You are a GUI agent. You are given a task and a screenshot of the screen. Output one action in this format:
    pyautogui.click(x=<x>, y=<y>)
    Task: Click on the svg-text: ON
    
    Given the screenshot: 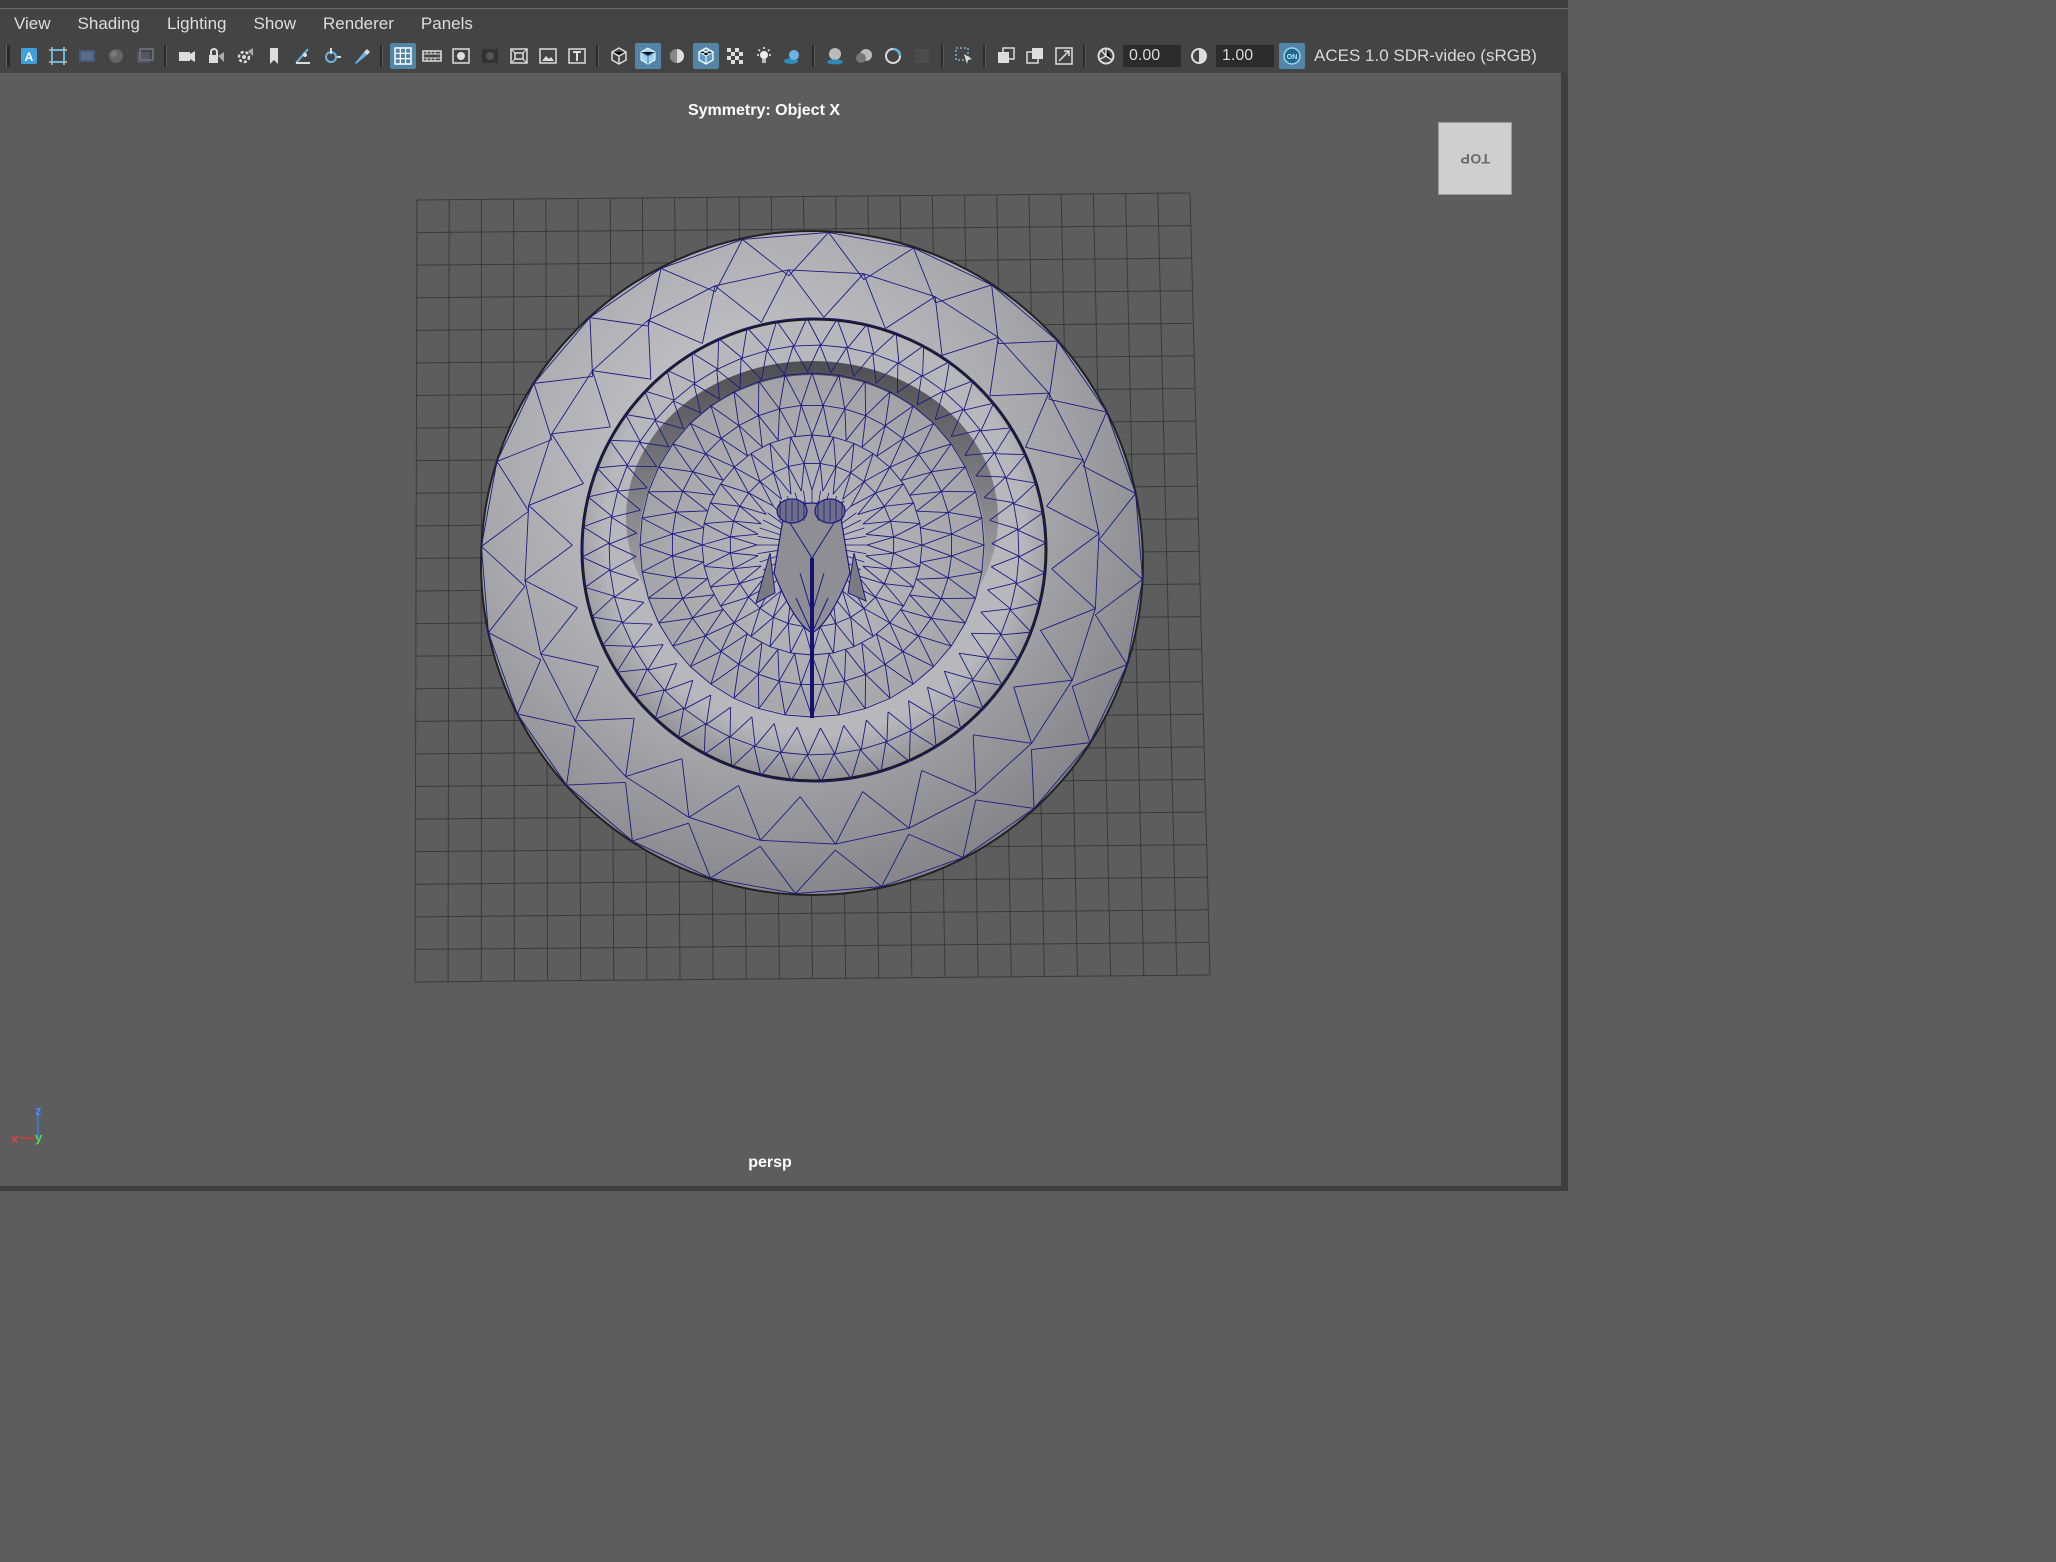 What is the action you would take?
    pyautogui.click(x=1291, y=57)
    